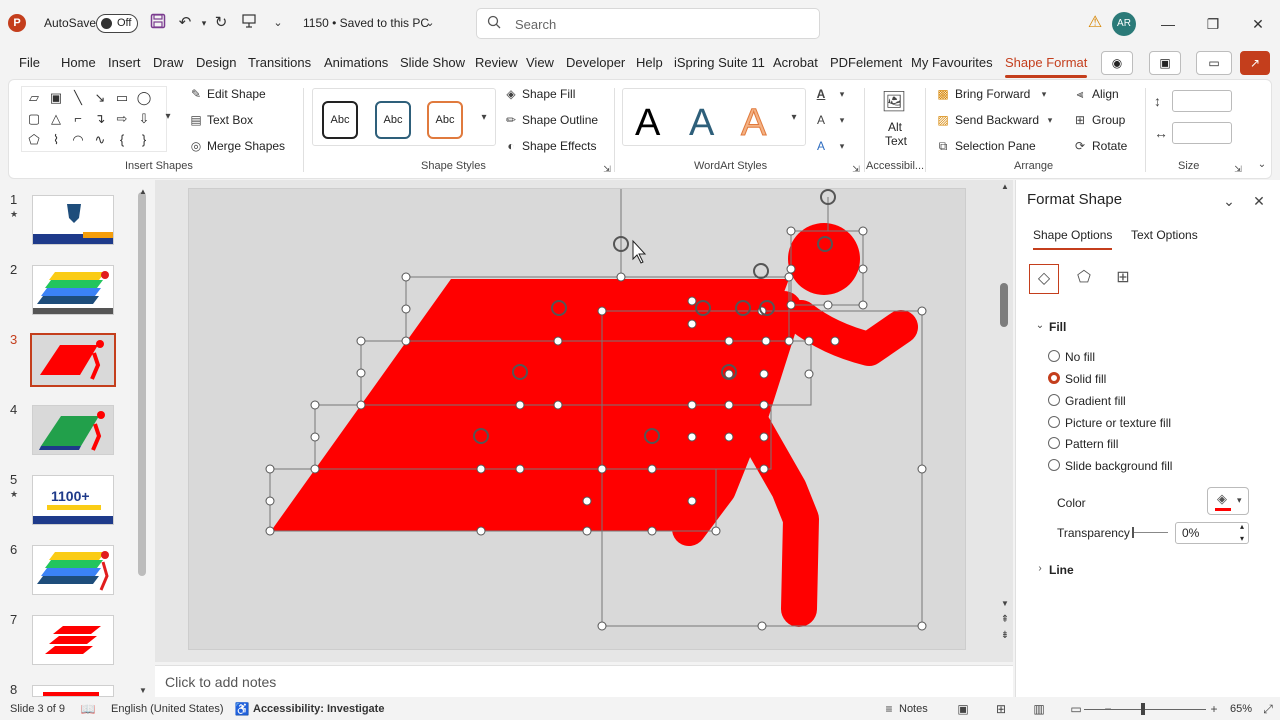 The image size is (1280, 720). Describe the element at coordinates (78, 98) in the screenshot. I see `line-icon: ╲` at that location.